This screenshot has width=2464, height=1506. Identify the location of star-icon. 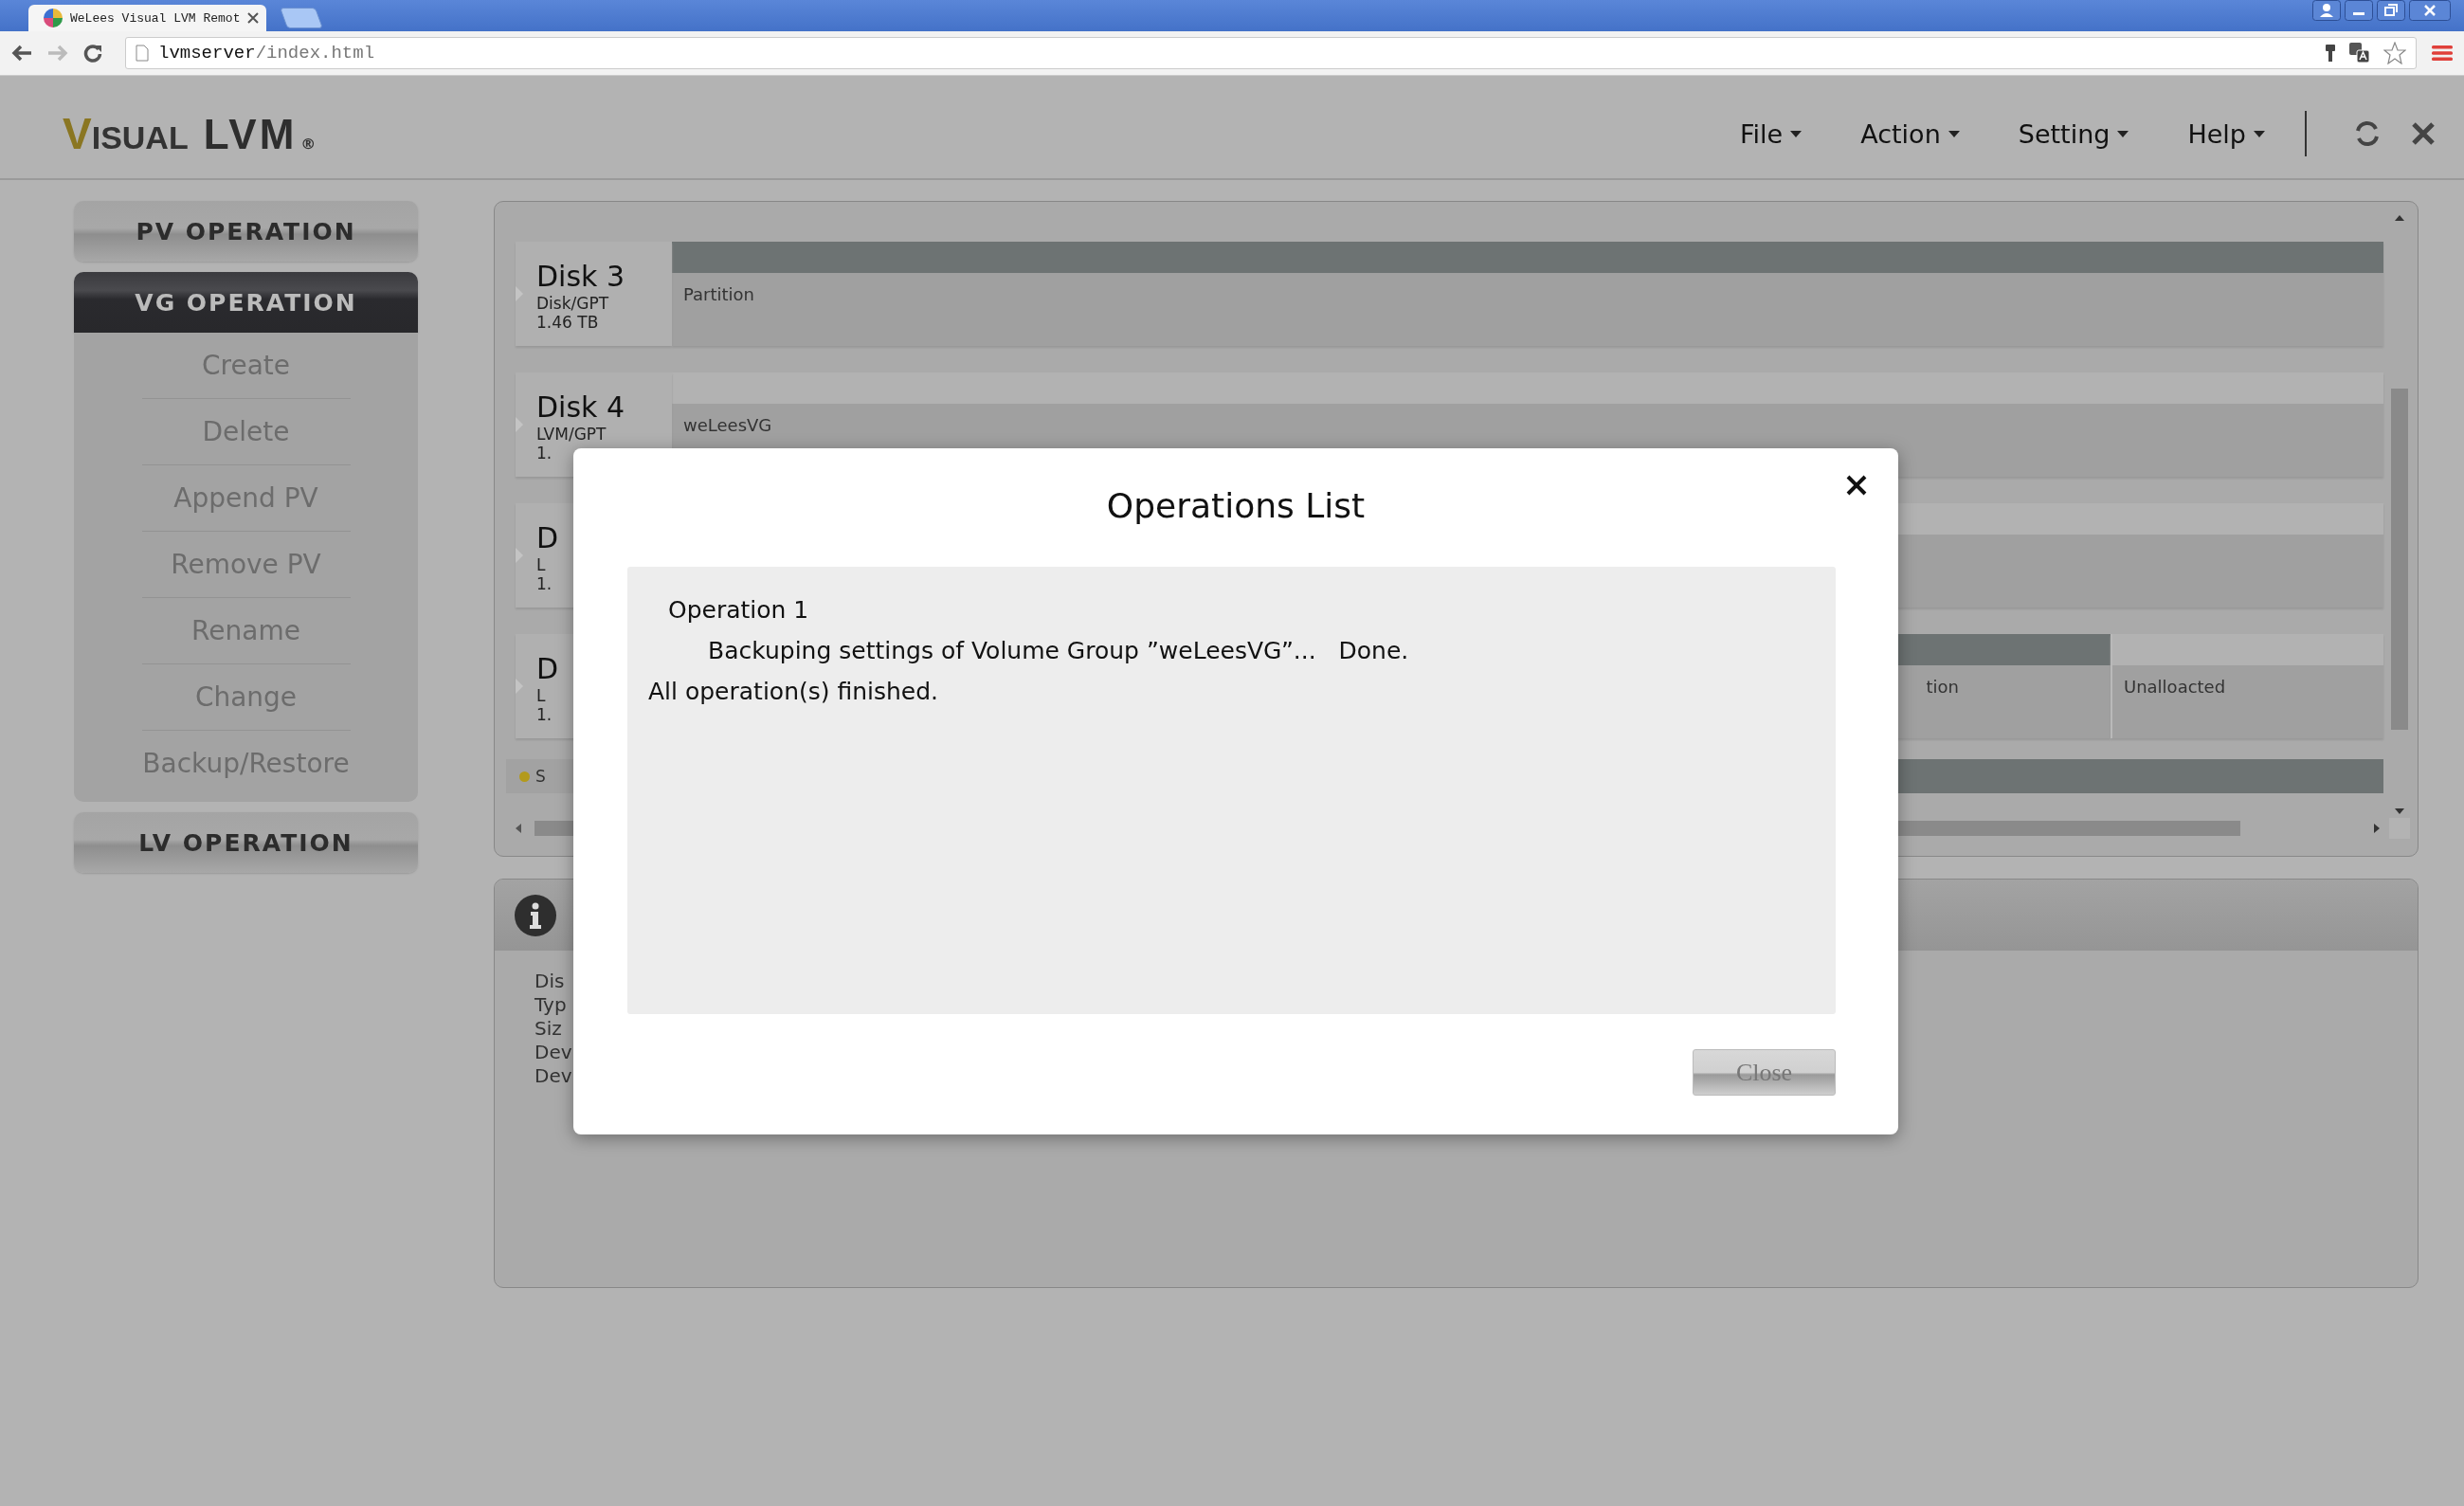
(2394, 53).